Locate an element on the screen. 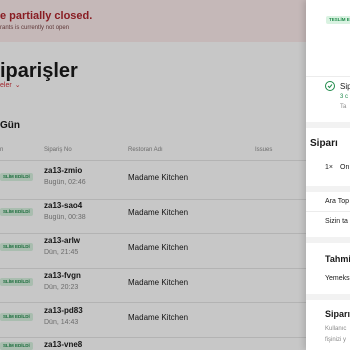  check-circle-icon is located at coordinates (330, 86).